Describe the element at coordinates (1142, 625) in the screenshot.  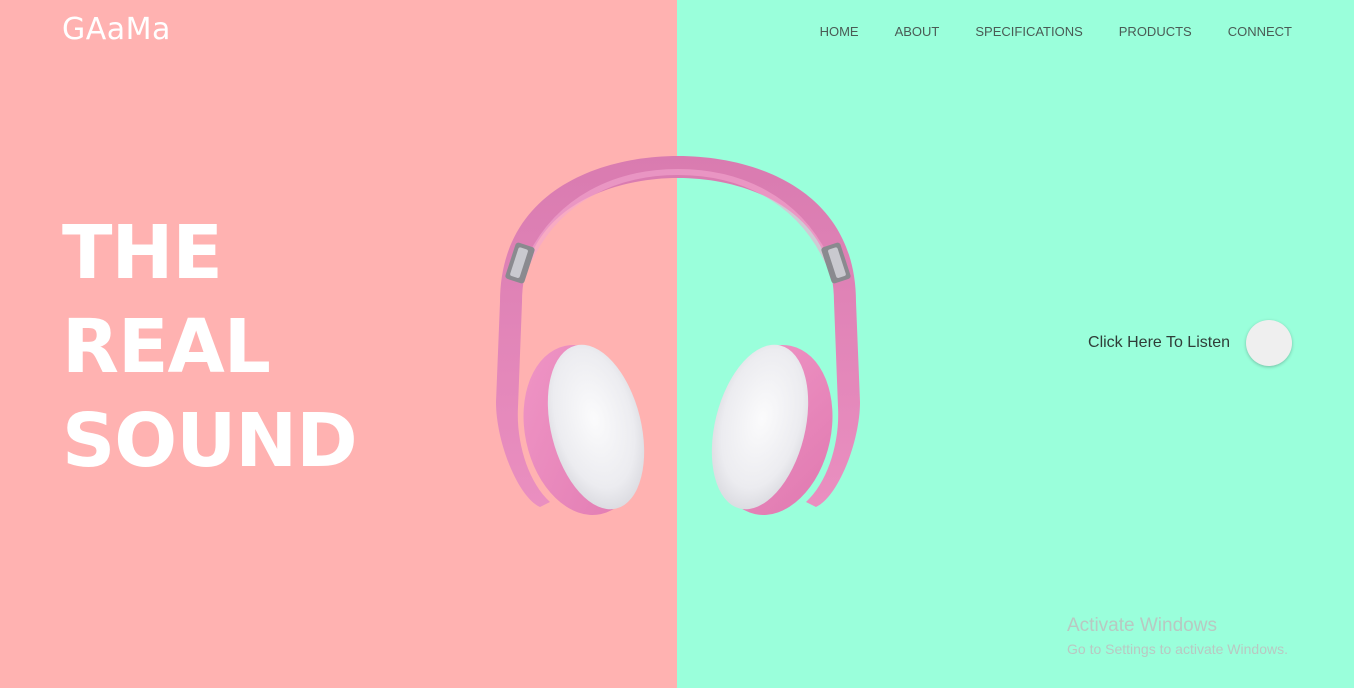
I see `watermark-title: Activate Windows` at that location.